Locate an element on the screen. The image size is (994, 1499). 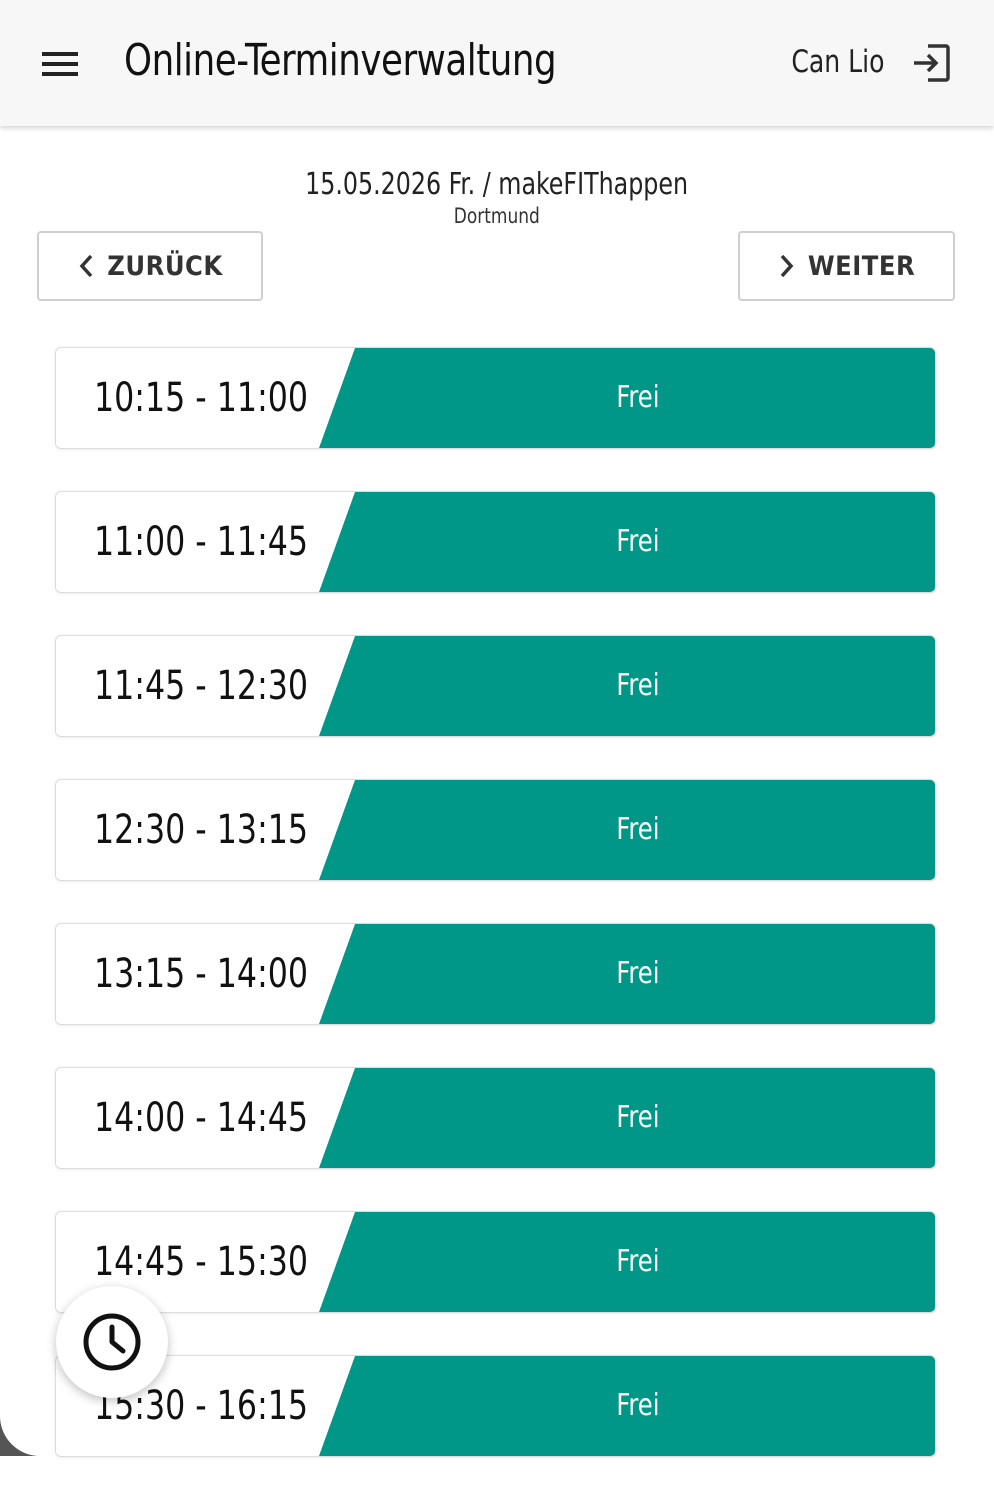
slot-time: 10:15 - 11:00 is located at coordinates (201, 398).